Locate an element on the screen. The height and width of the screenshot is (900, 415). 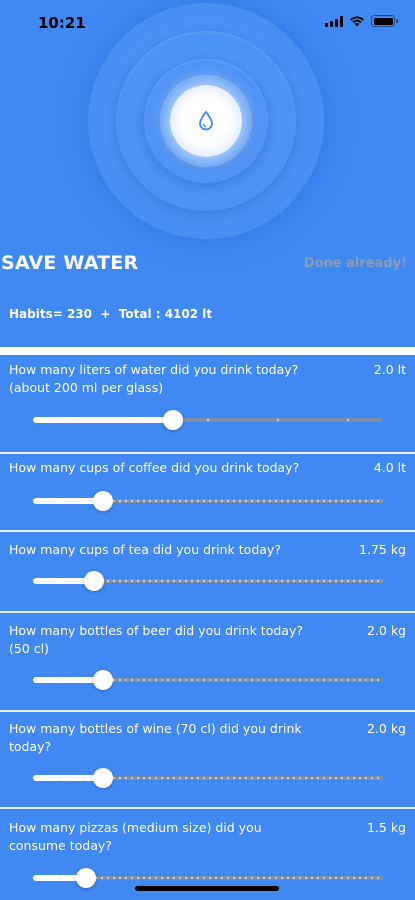
status-icons is located at coordinates (361, 21).